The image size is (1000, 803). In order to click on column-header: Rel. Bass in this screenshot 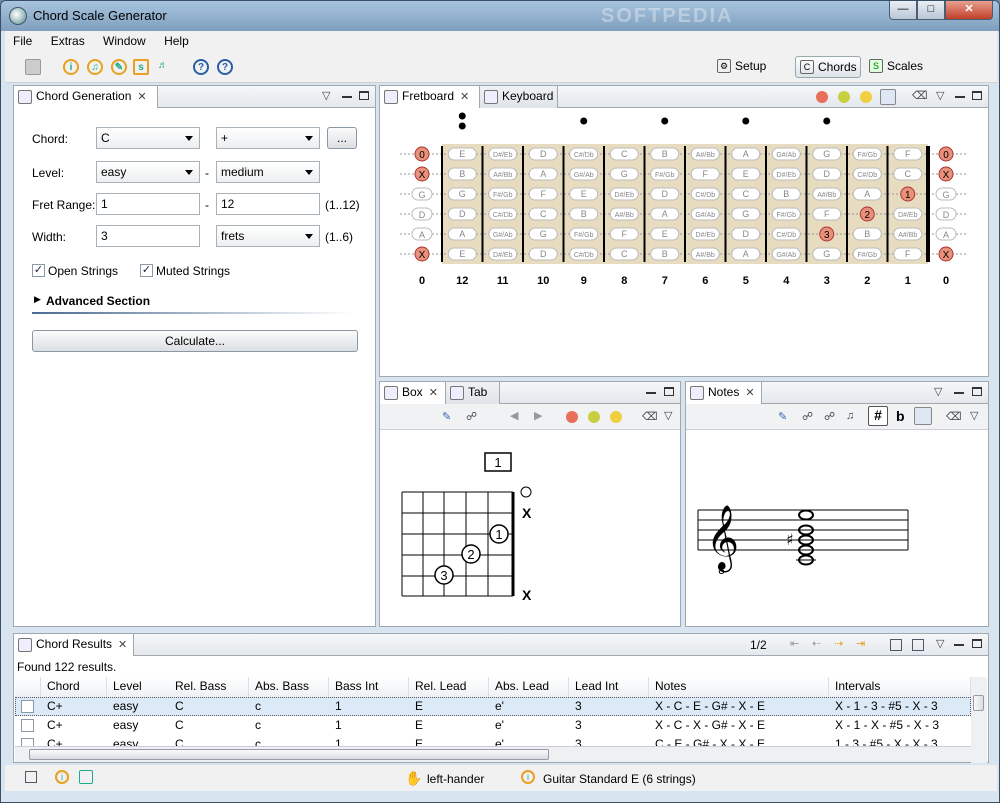, I will do `click(209, 687)`.